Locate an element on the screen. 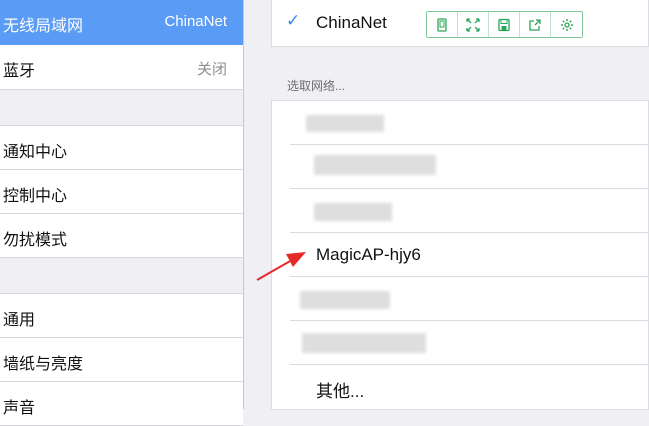 The image size is (649, 426). red-arrow-annotation is located at coordinates (281, 266).